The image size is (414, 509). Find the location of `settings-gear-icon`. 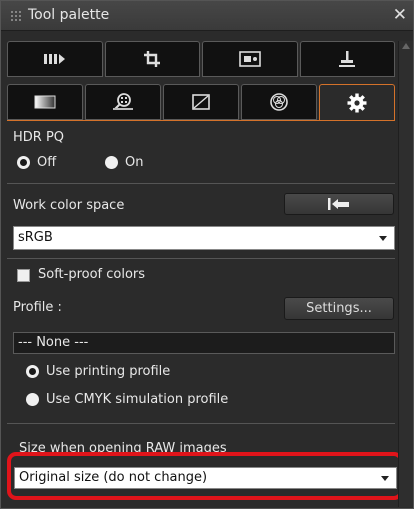

settings-gear-icon is located at coordinates (357, 102).